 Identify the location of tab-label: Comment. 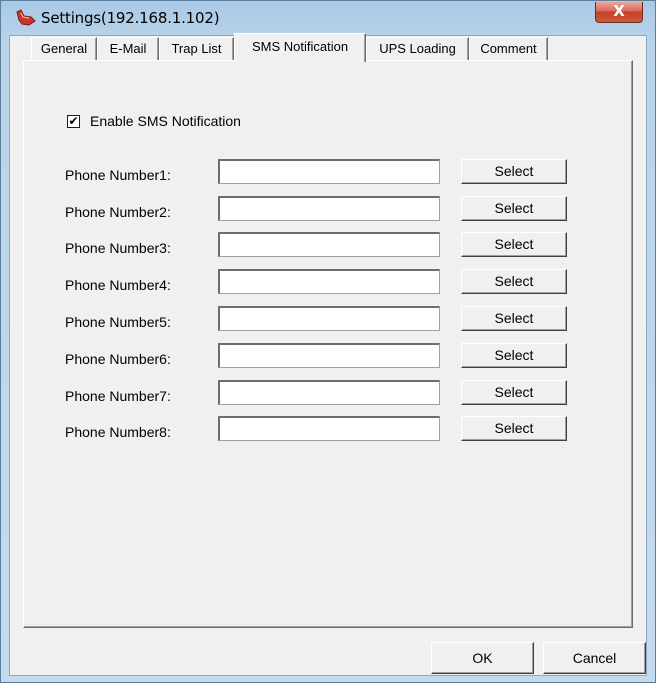
(508, 48).